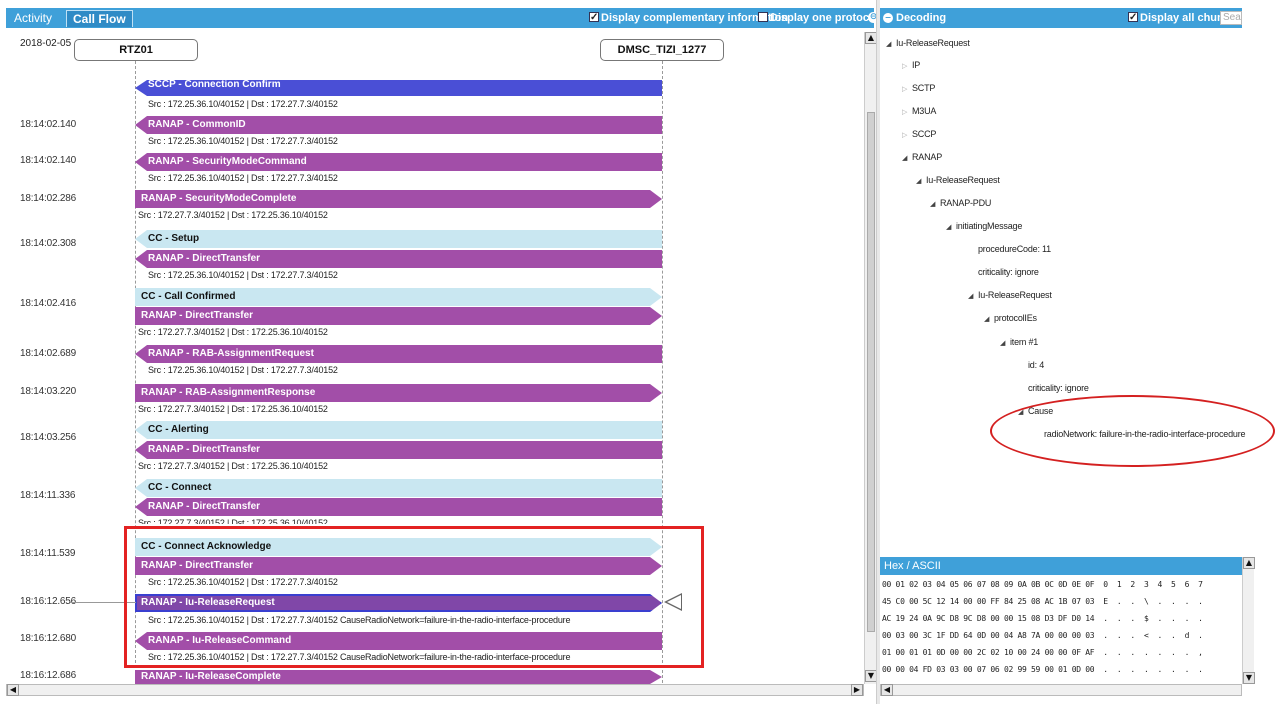 The height and width of the screenshot is (704, 1278). I want to click on hex-horizontal-scrollbar: ◀, so click(1061, 690).